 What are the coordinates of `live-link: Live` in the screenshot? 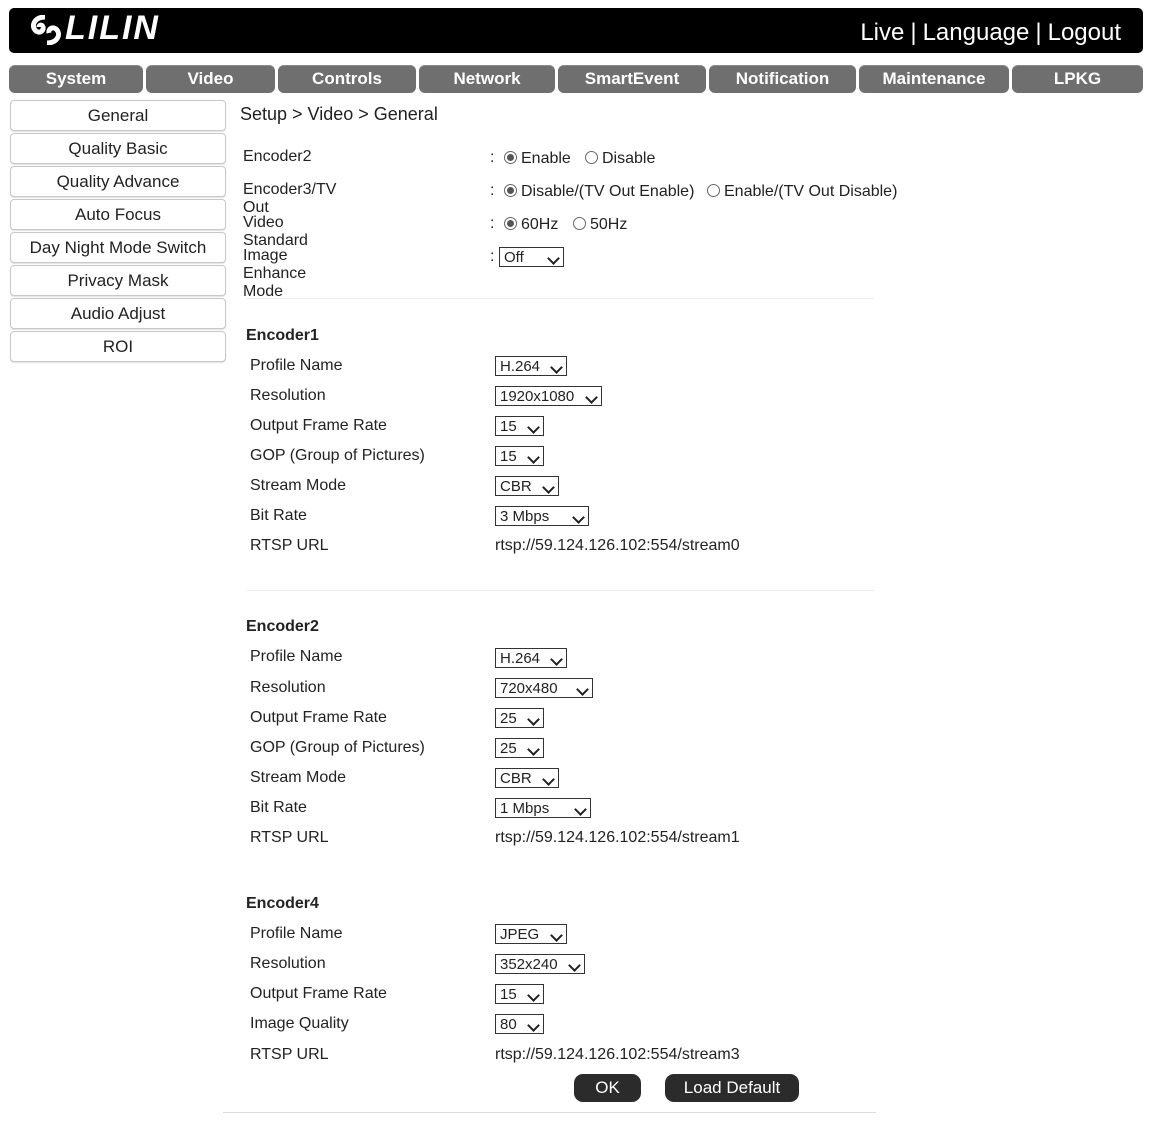 It's located at (882, 32).